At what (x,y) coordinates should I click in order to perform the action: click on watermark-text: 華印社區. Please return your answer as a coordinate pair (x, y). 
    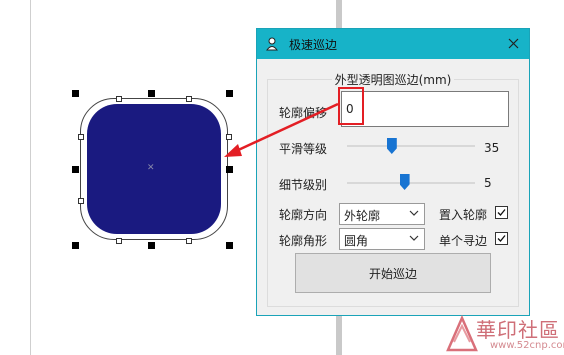
    Looking at the image, I should click on (518, 330).